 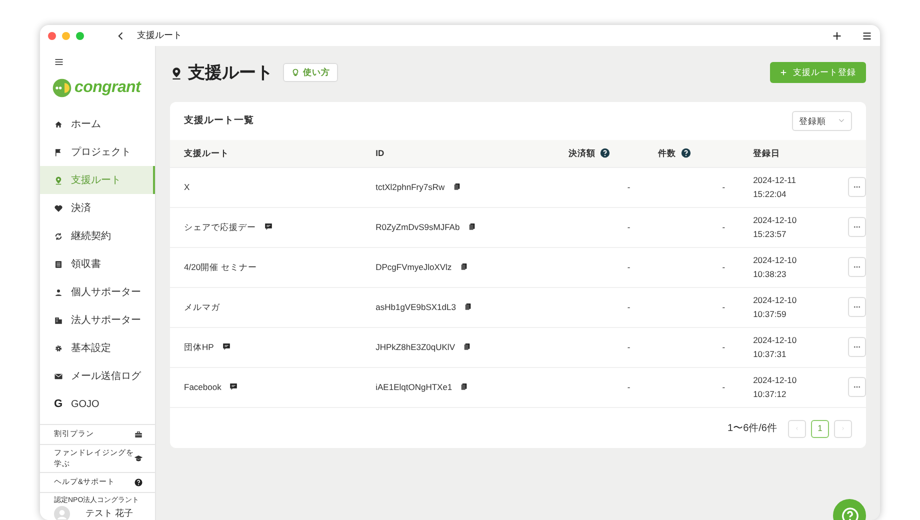 I want to click on sidebar-item: G GOJO, so click(x=97, y=404).